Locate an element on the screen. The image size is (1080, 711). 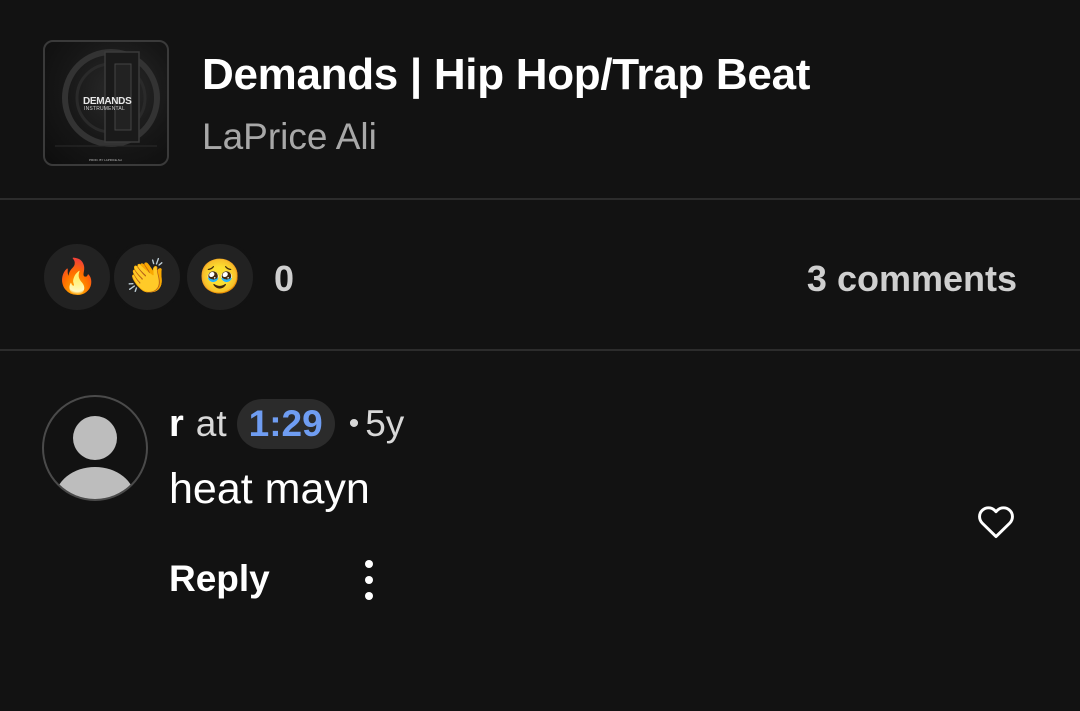
comment-age: 5y is located at coordinates (385, 423).